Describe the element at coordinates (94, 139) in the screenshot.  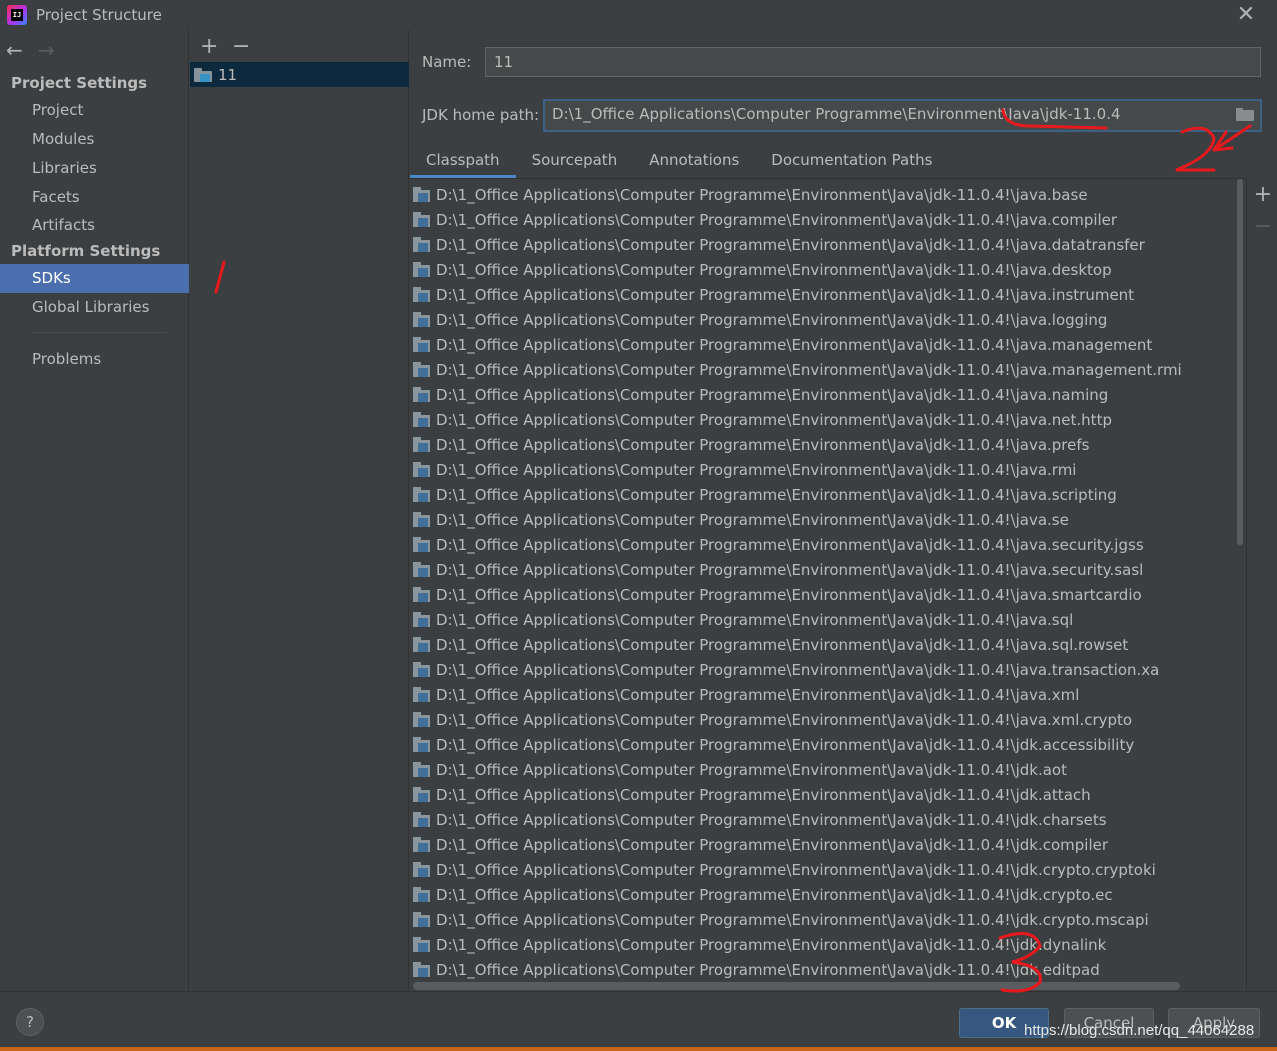
I see `nav-item-modules: Modules` at that location.